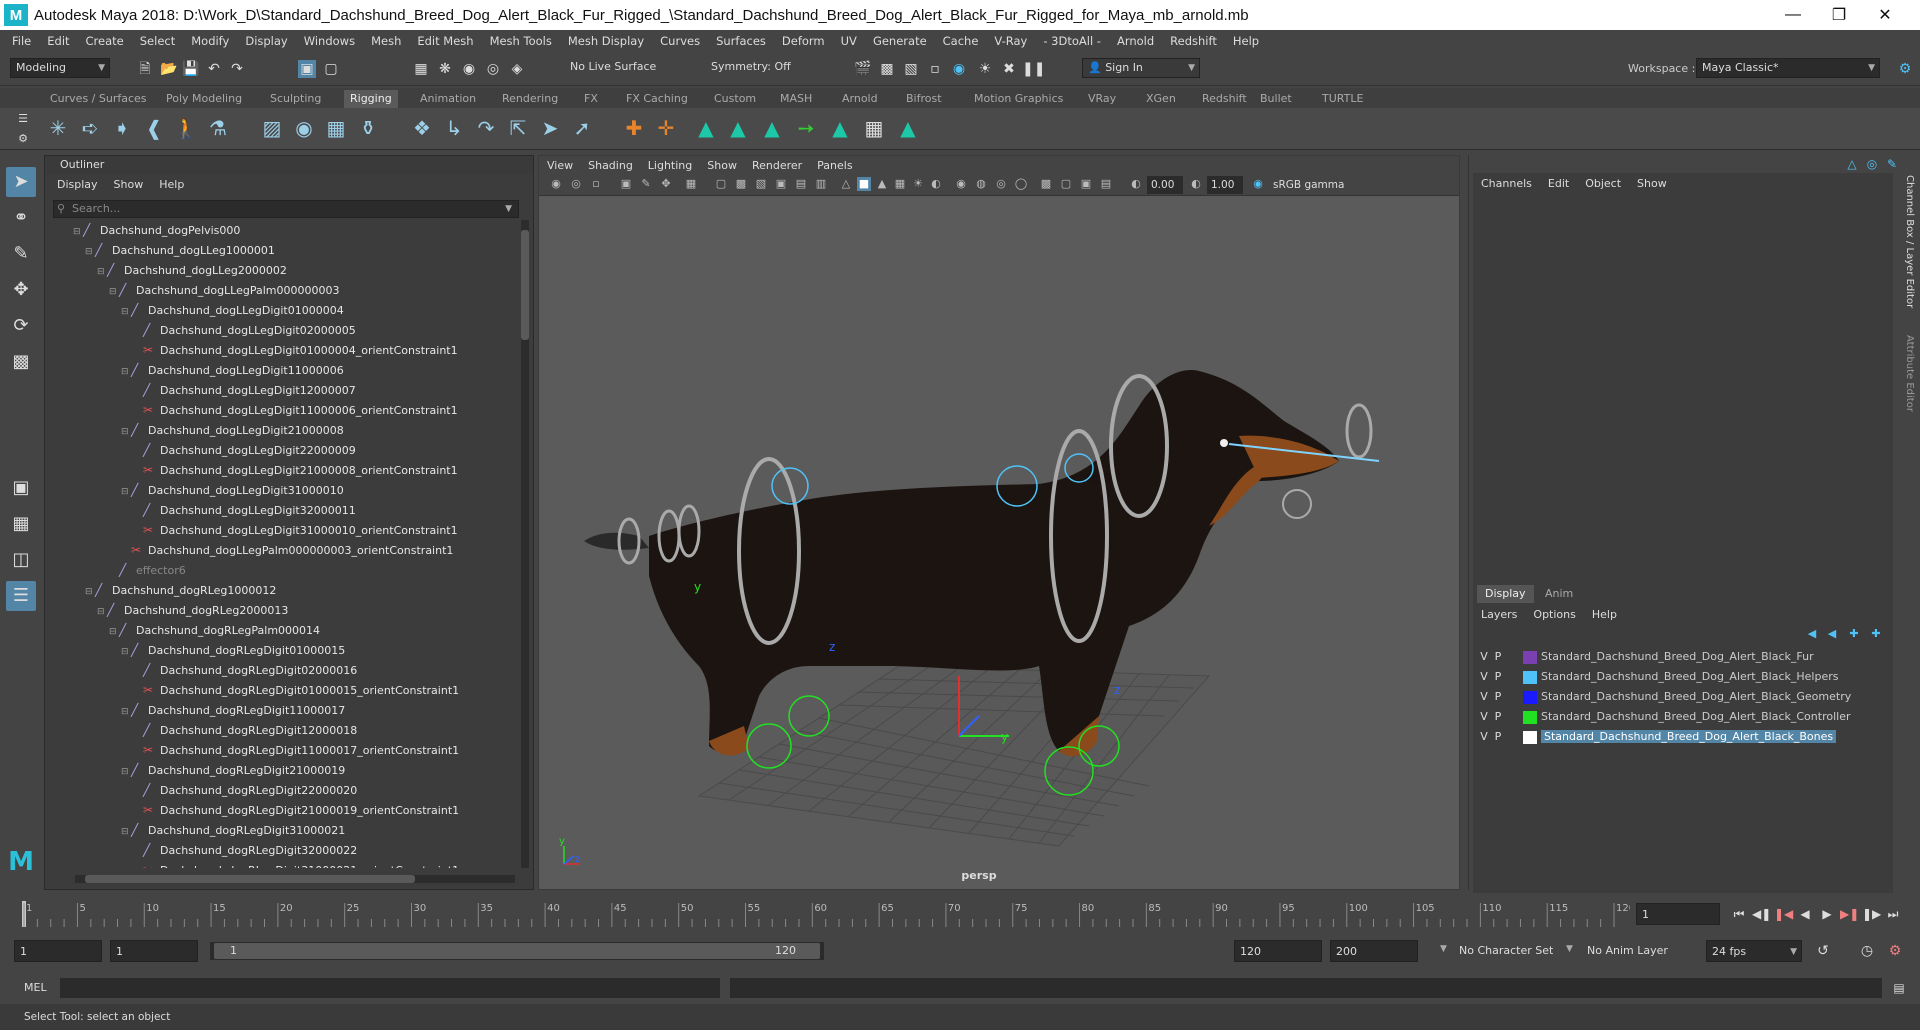 This screenshot has height=1030, width=1920. Describe the element at coordinates (846, 184) in the screenshot. I see `wireframe-icon: △` at that location.